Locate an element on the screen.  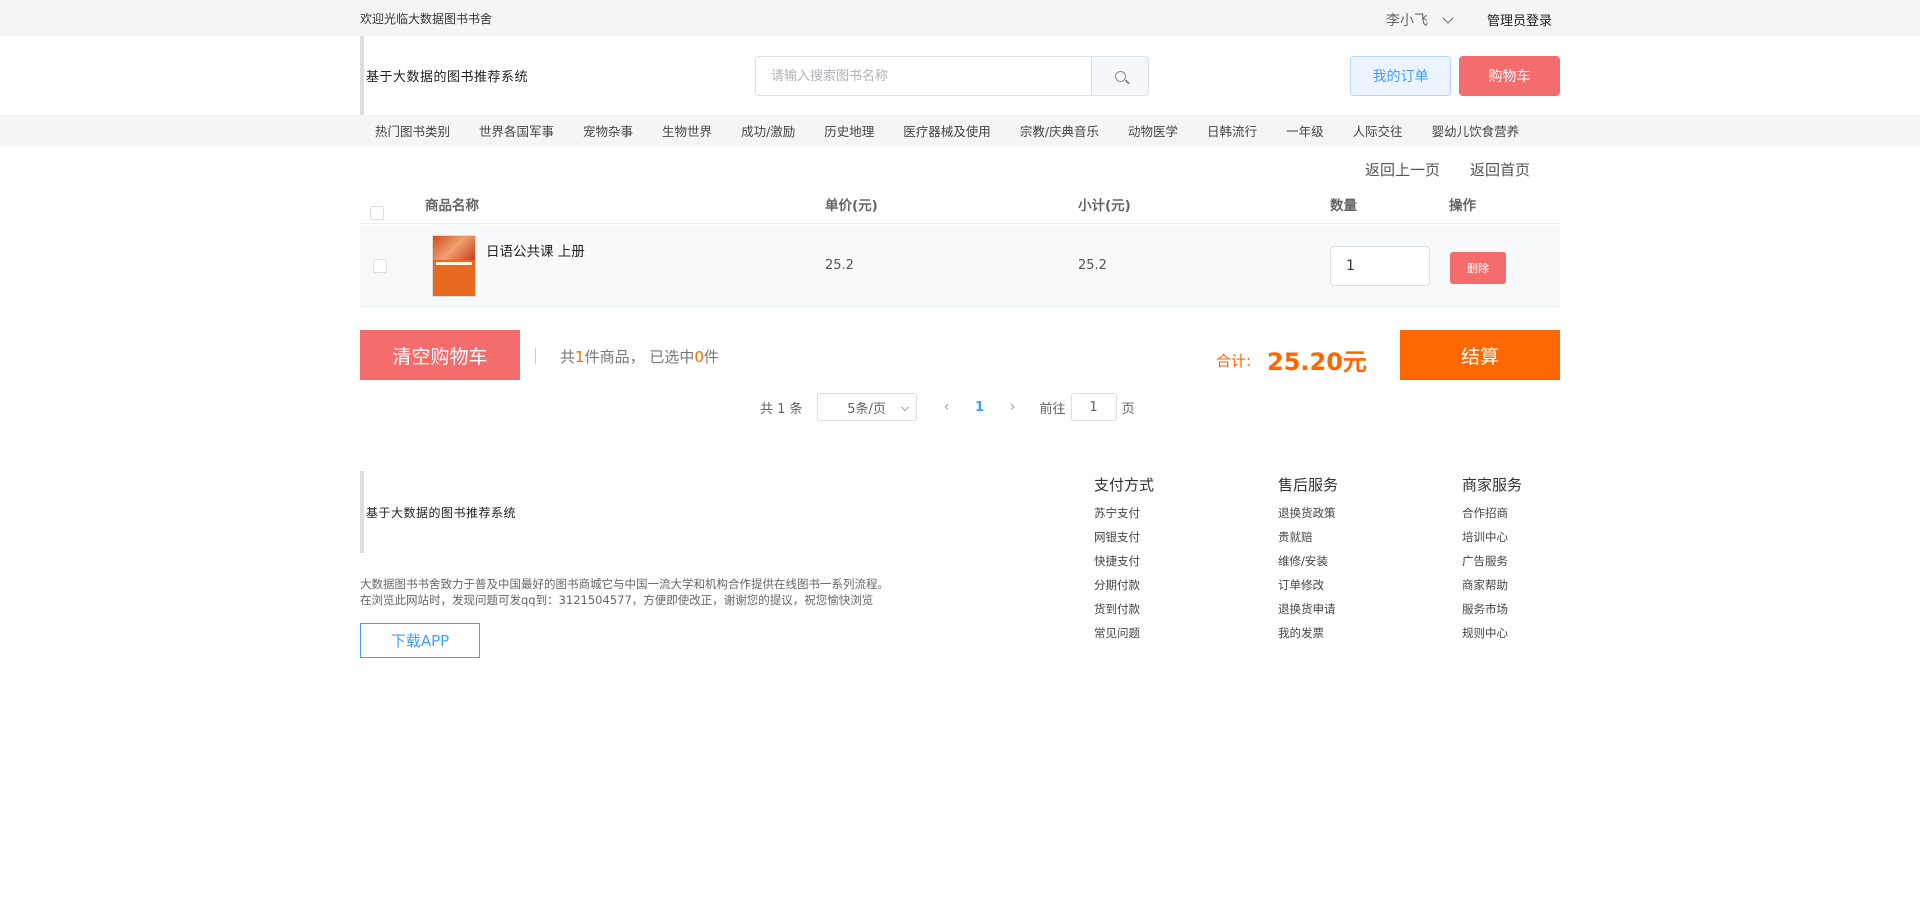
back-links: 返回上一页 返回首页 is located at coordinates (1432, 169).